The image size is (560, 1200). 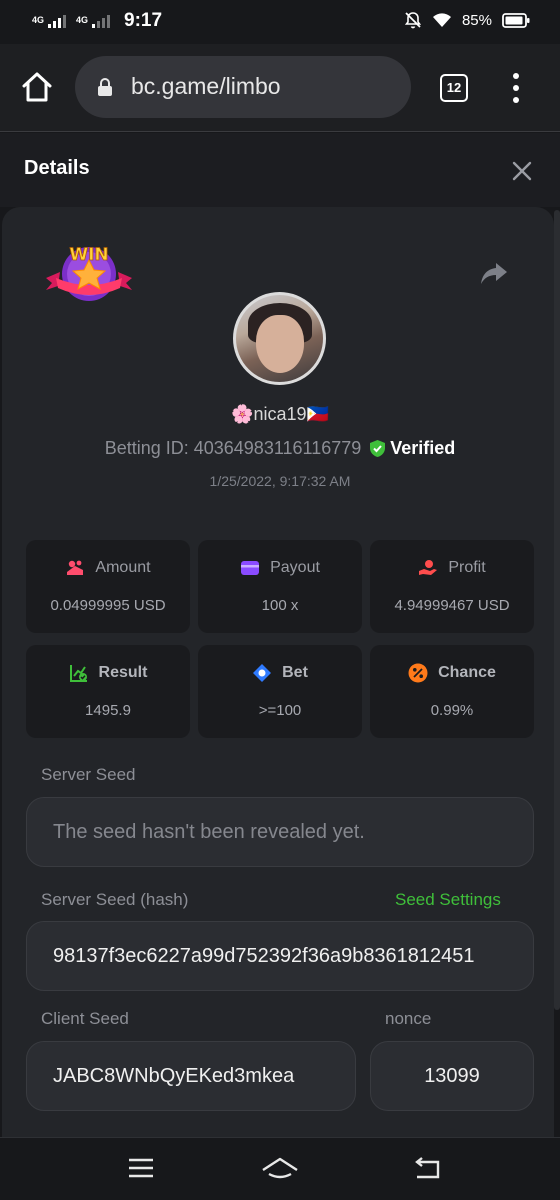 What do you see at coordinates (115, 899) in the screenshot?
I see `server-hash-label: Server Seed (hash)` at bounding box center [115, 899].